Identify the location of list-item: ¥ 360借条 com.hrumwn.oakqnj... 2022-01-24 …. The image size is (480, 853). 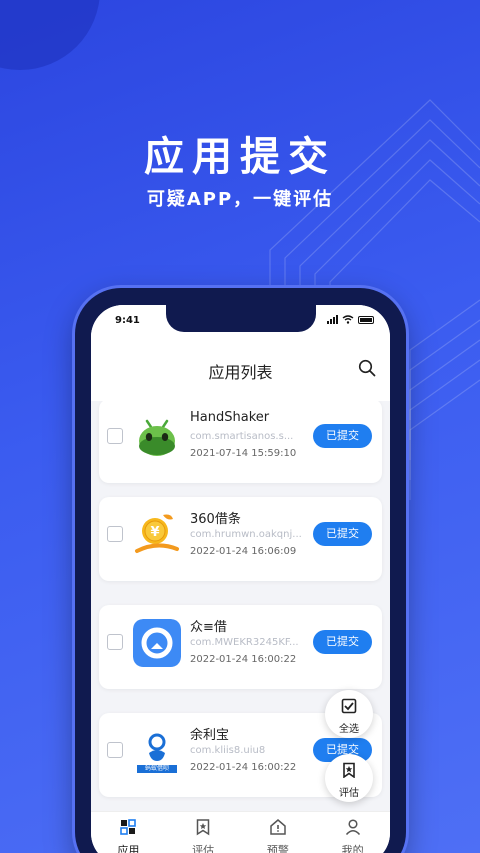
(240, 539).